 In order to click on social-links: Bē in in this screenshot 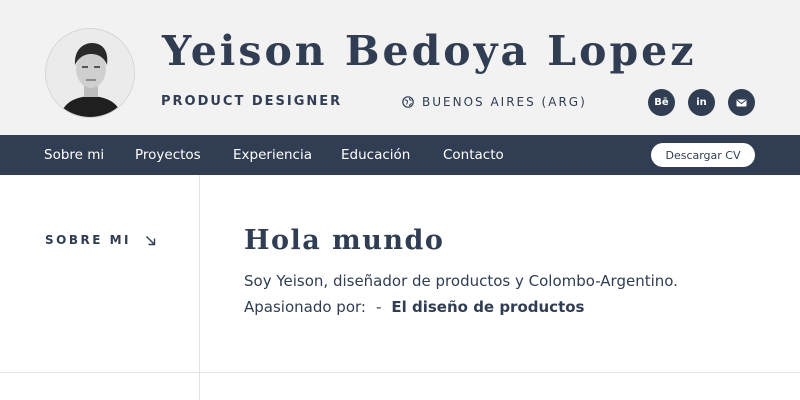, I will do `click(701, 102)`.